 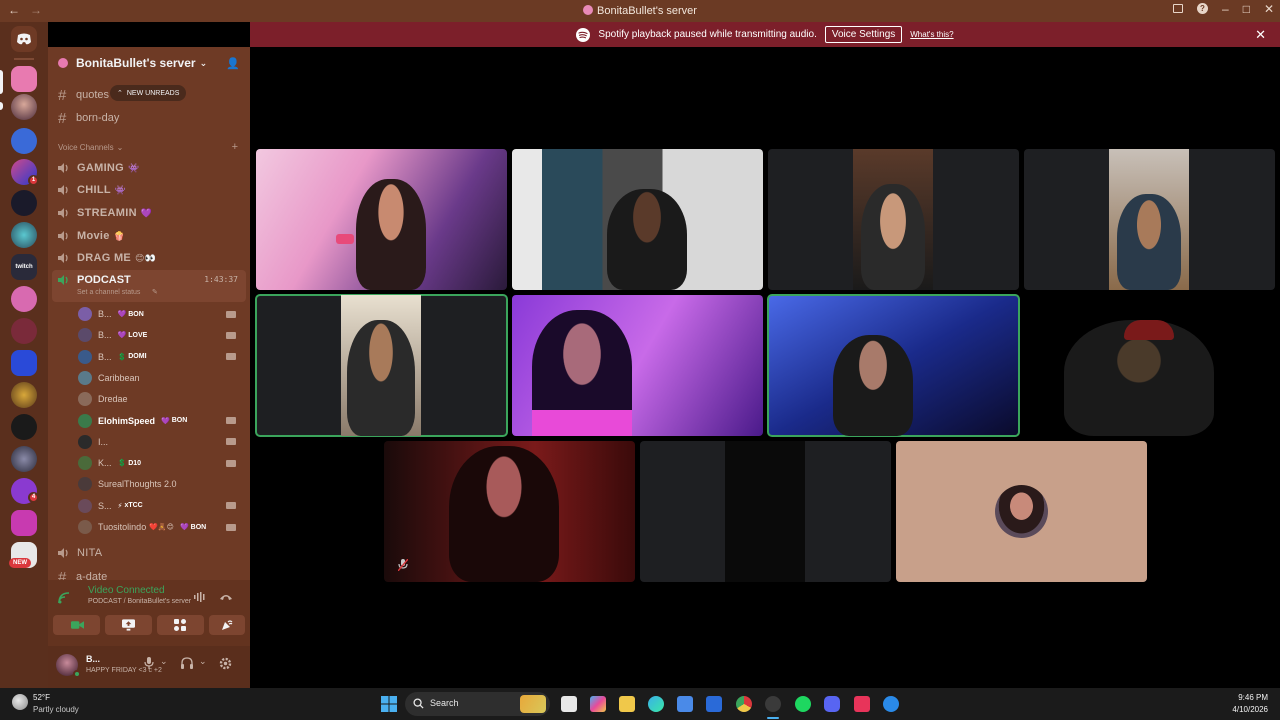 What do you see at coordinates (108, 292) in the screenshot?
I see `channel-status: Set a channel status` at bounding box center [108, 292].